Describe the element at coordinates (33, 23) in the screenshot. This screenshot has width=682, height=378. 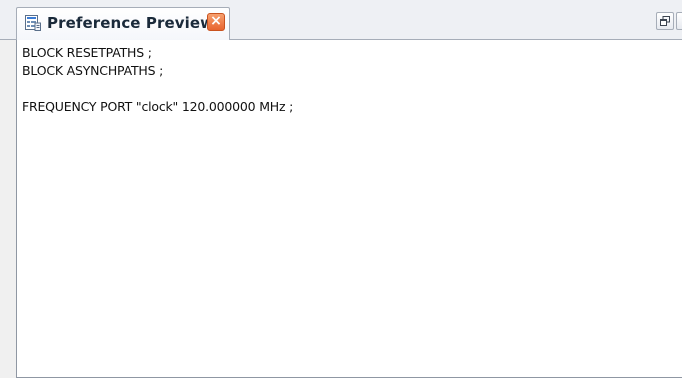
I see `preference-sheet-icon` at that location.